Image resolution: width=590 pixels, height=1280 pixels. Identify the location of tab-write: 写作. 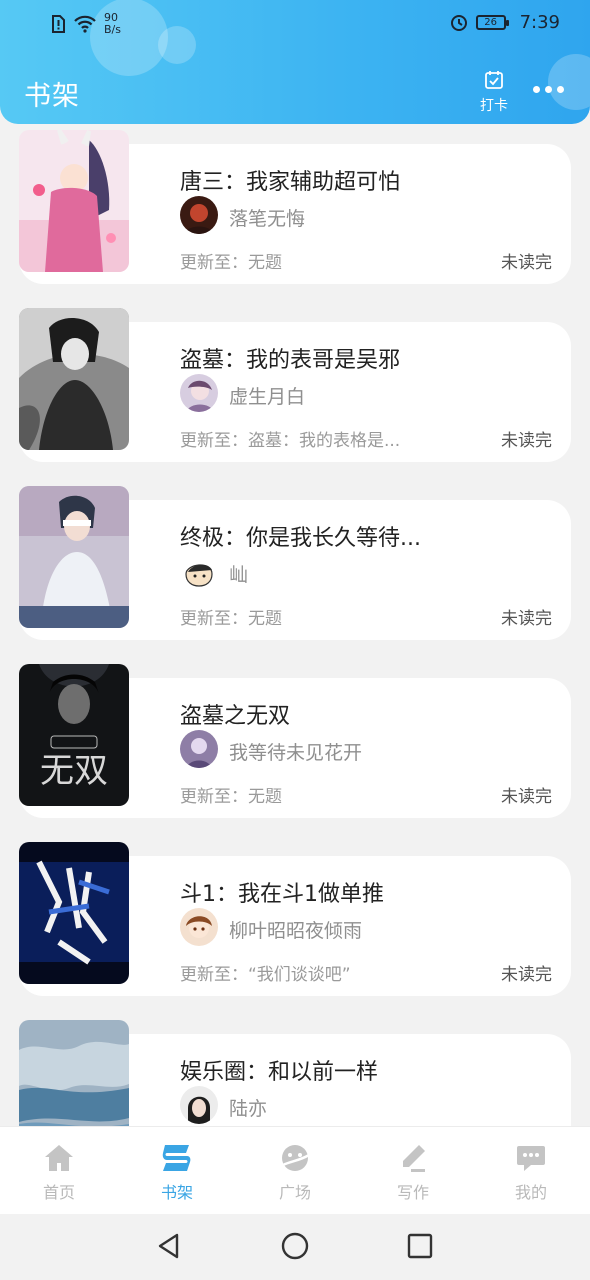
(413, 1170).